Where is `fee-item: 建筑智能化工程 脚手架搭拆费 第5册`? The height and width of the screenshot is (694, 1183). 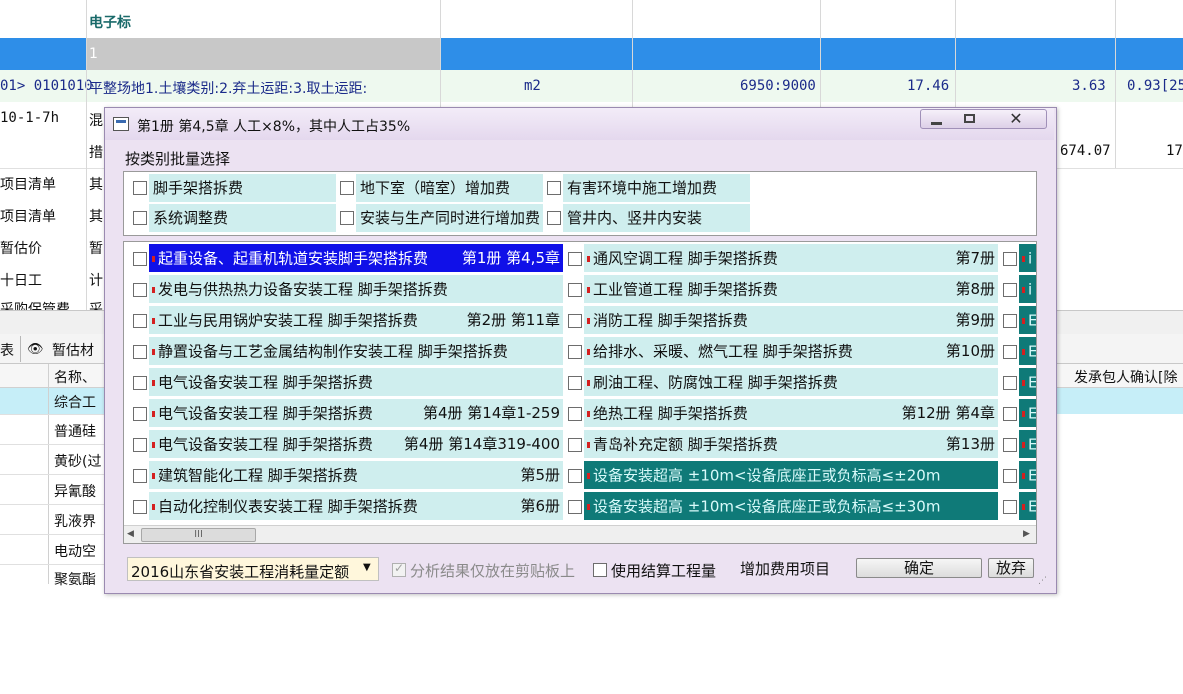 fee-item: 建筑智能化工程 脚手架搭拆费 第5册 is located at coordinates (356, 475).